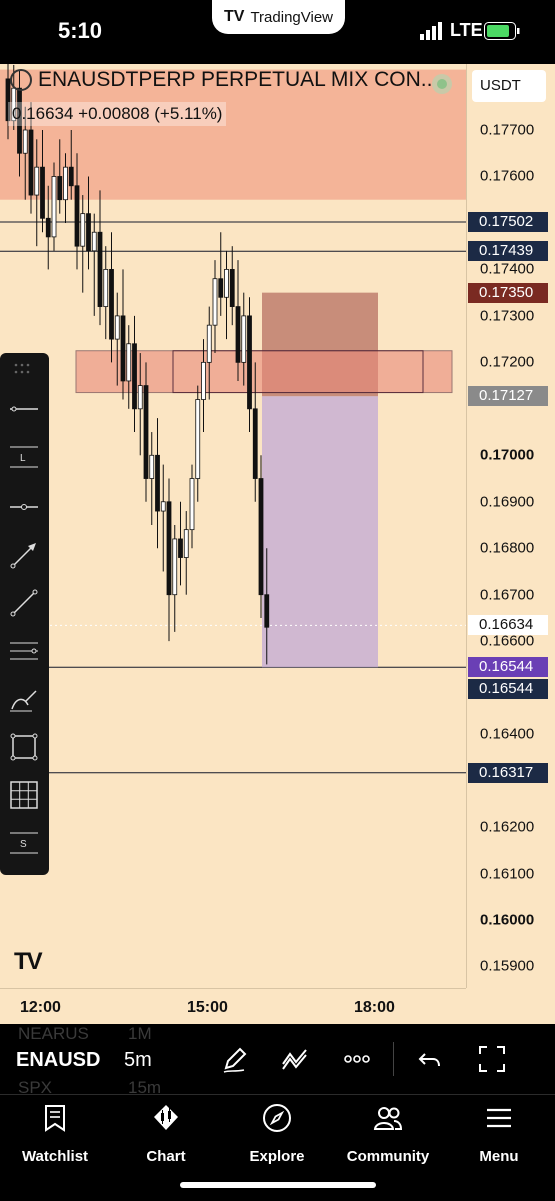  Describe the element at coordinates (507, 734) in the screenshot. I see `price-tick-label: 0.16400` at that location.